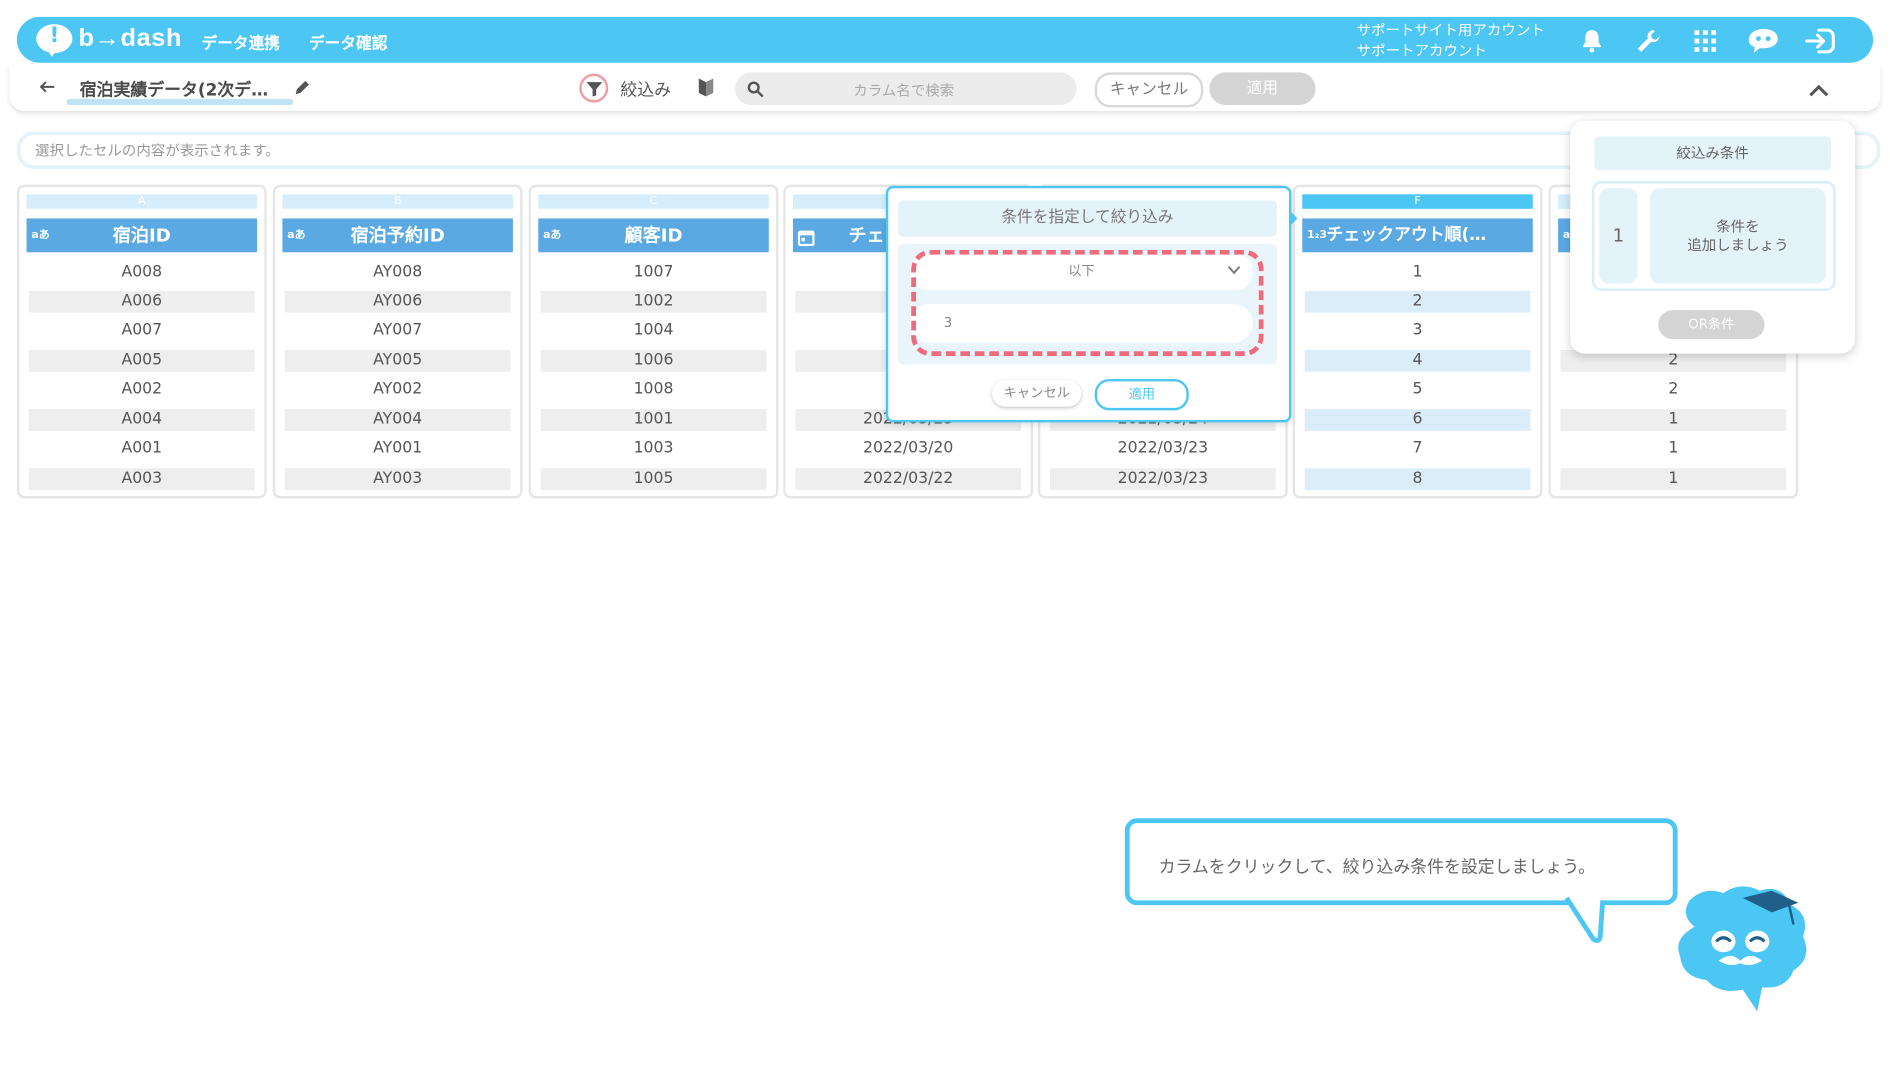 The image size is (1890, 1068). Describe the element at coordinates (654, 273) in the screenshot. I see `table-cell: 1007` at that location.